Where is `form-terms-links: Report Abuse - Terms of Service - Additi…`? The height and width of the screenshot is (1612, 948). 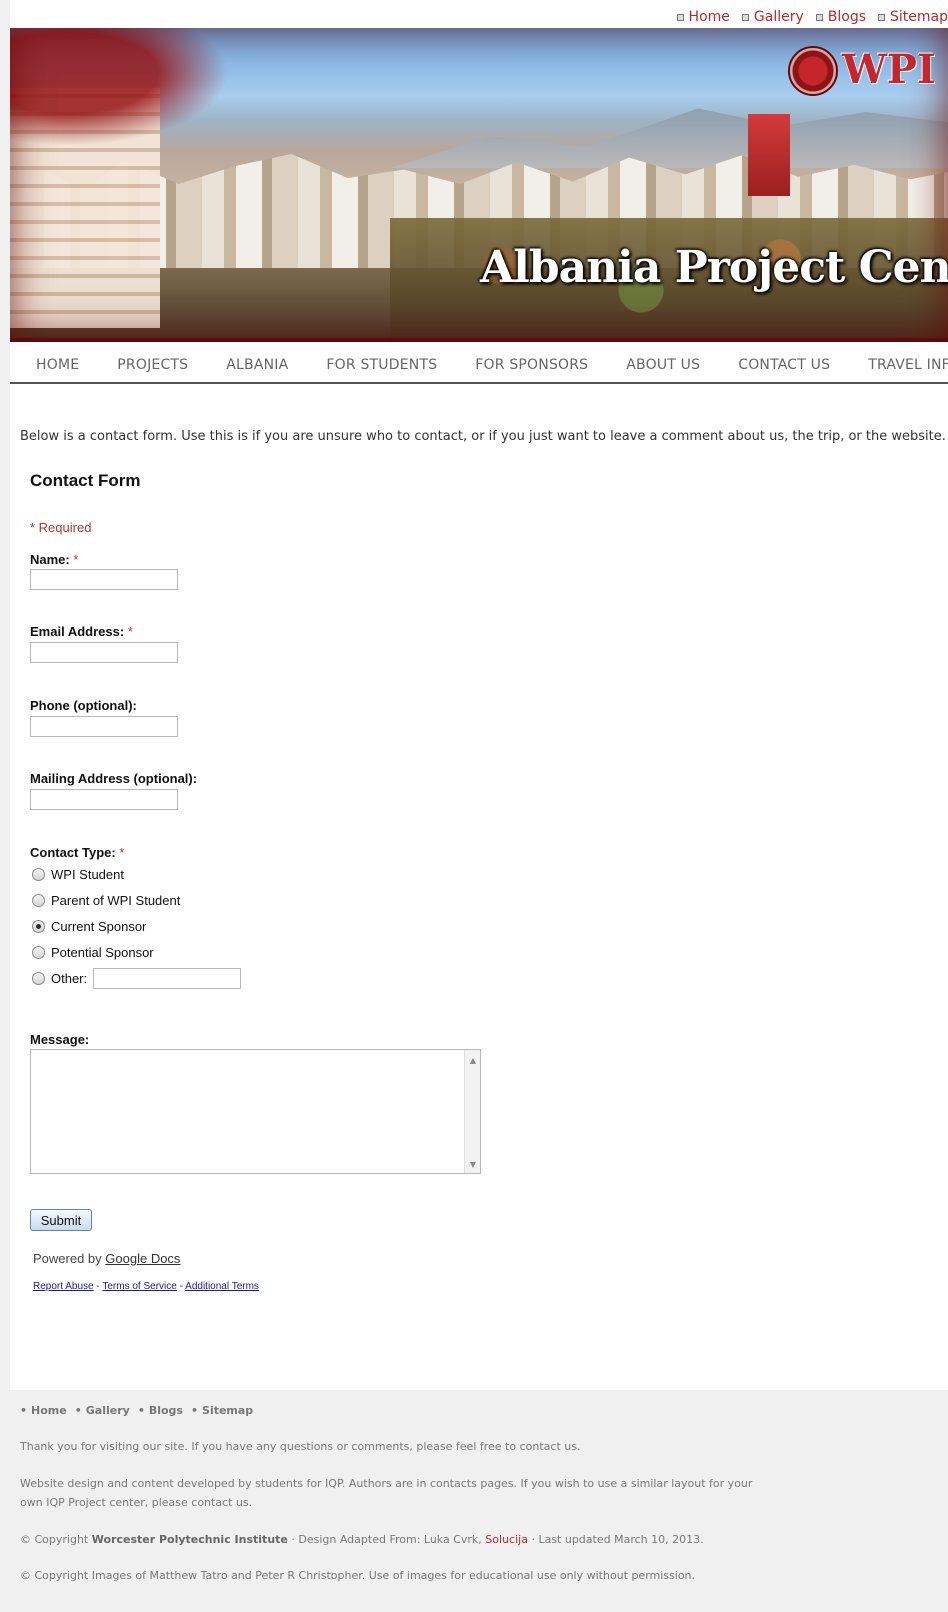
form-terms-links: Report Abuse - Terms of Service - Additi… is located at coordinates (146, 1286).